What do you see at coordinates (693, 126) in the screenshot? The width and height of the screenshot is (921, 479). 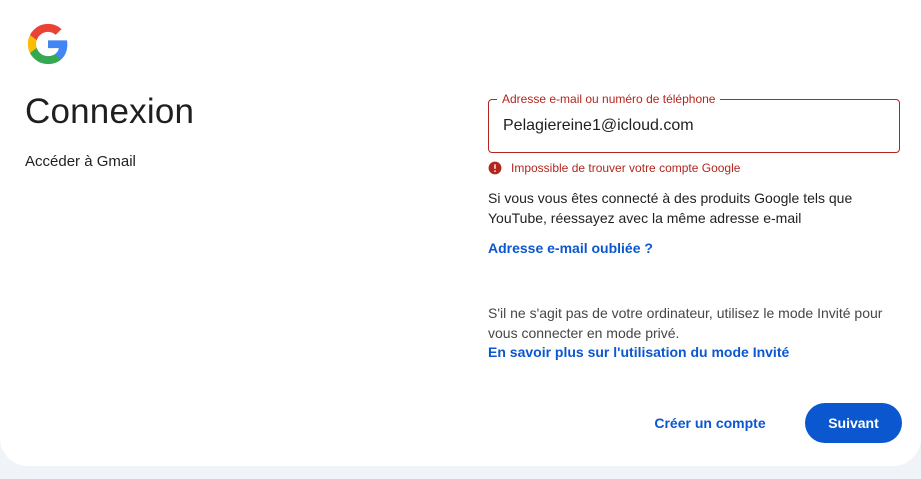 I see `email-input` at bounding box center [693, 126].